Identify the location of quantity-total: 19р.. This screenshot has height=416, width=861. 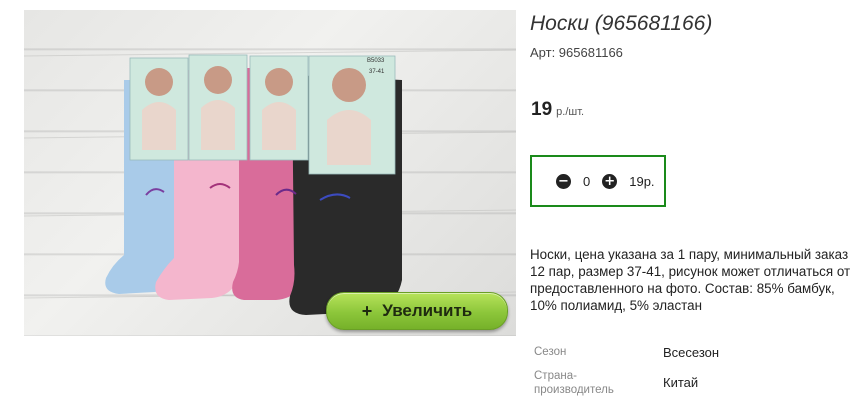
(642, 181).